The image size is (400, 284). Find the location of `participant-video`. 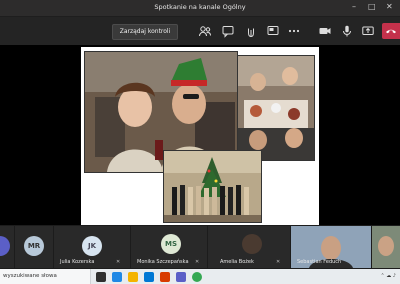

participant-video is located at coordinates (386, 247).